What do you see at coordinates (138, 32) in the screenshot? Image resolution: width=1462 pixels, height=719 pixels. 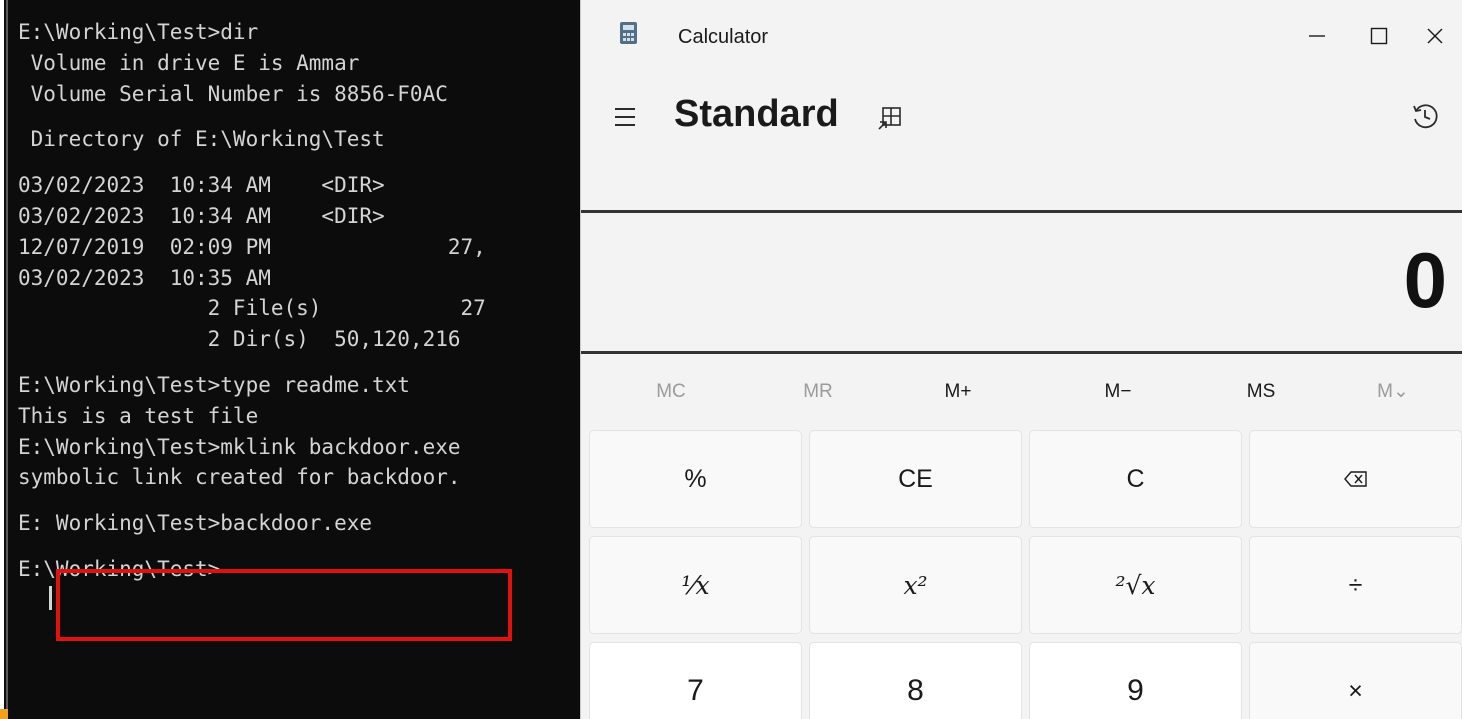 I see `terminal-line: E:\Working\Test>dir` at bounding box center [138, 32].